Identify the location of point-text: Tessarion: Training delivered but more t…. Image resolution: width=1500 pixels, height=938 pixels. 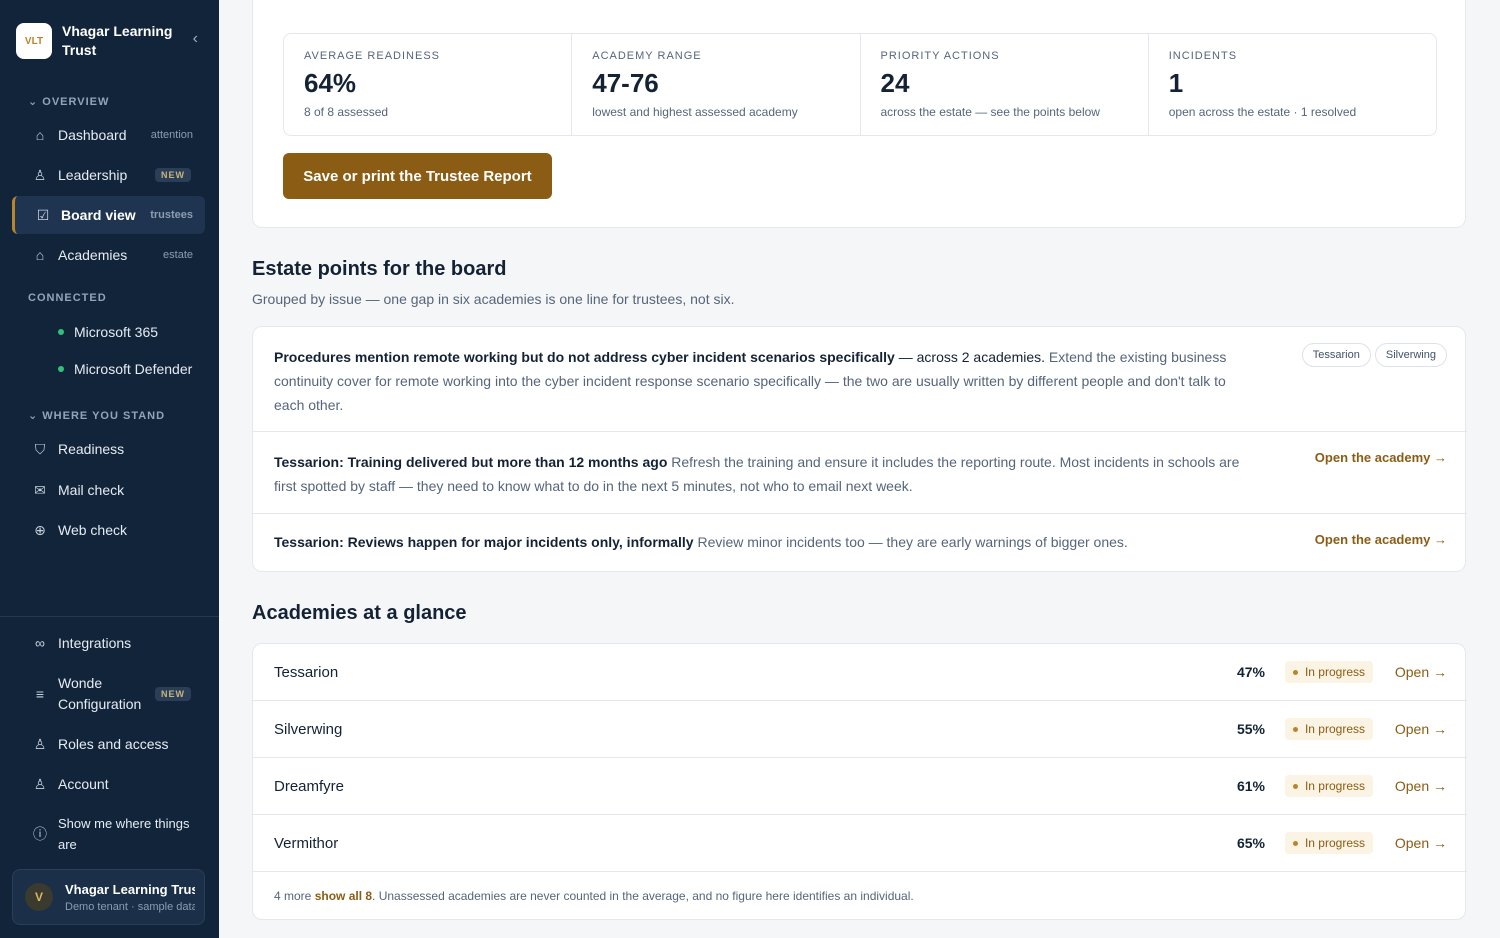
(766, 474).